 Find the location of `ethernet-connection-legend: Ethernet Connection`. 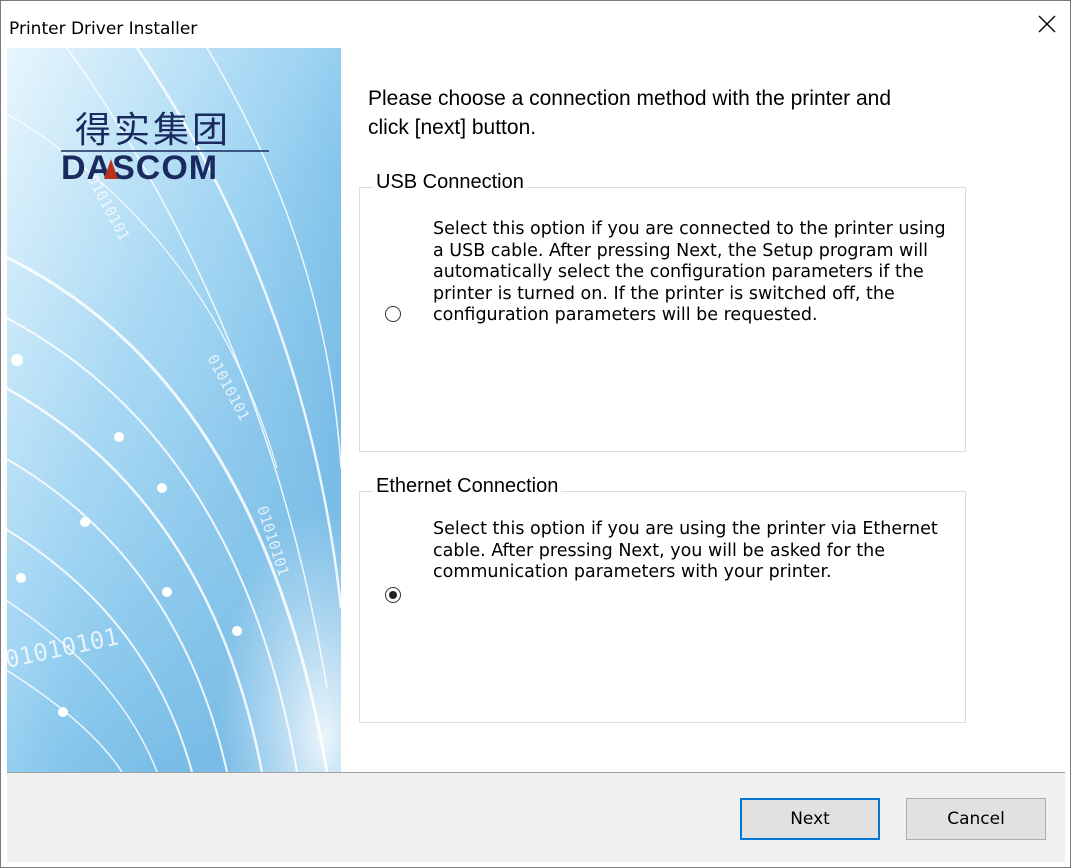

ethernet-connection-legend: Ethernet Connection is located at coordinates (467, 486).